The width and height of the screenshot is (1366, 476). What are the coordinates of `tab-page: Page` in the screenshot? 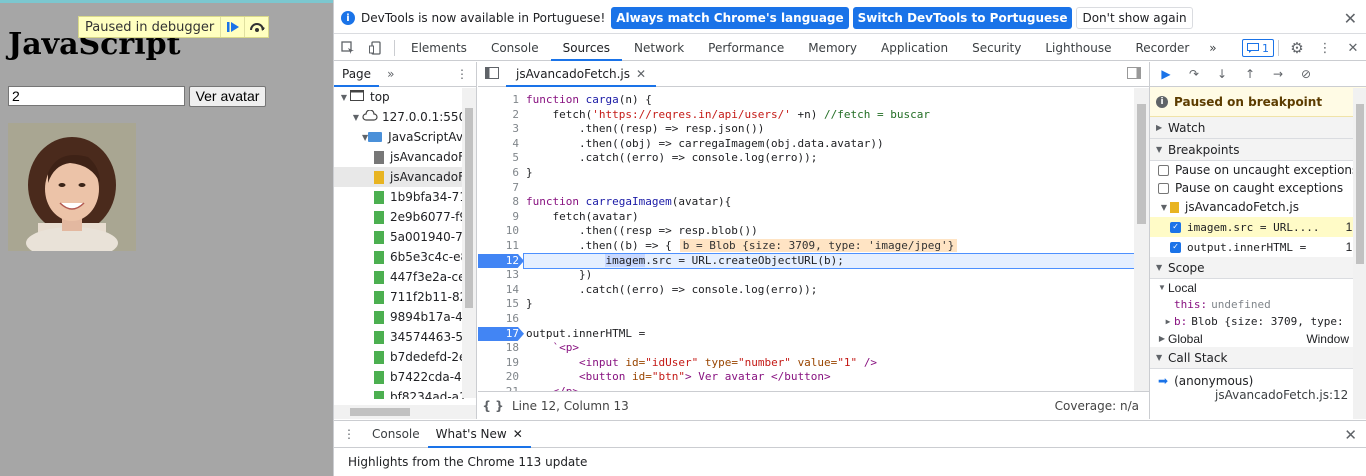 It's located at (357, 74).